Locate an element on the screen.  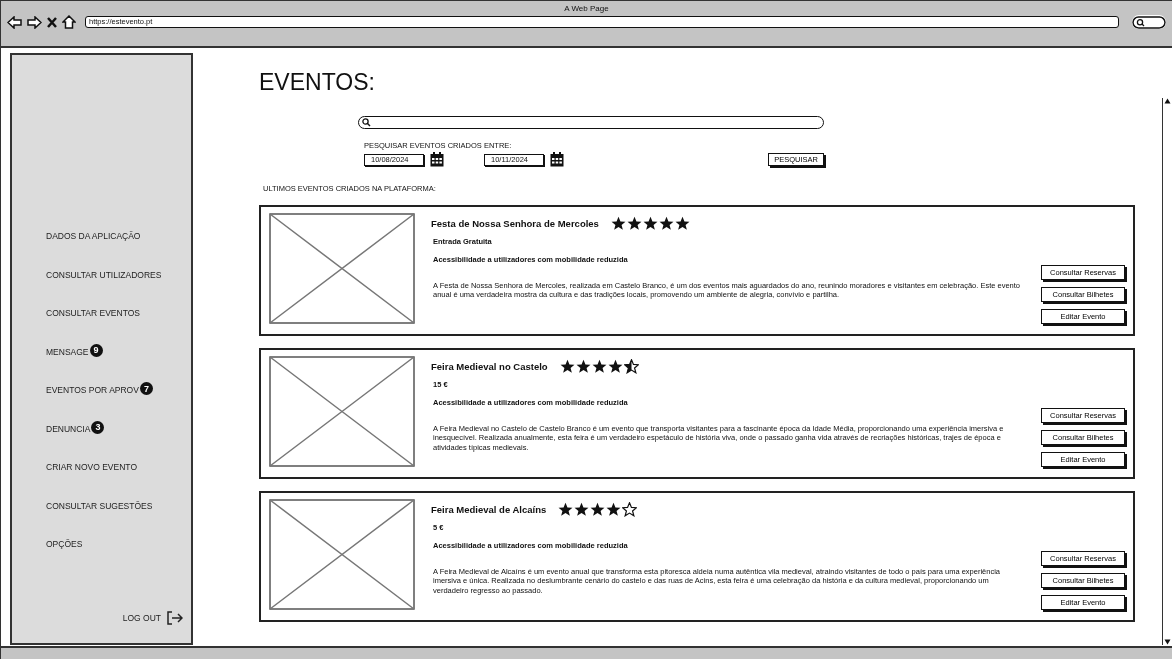
scroll-up-icon is located at coordinates (1167, 101).